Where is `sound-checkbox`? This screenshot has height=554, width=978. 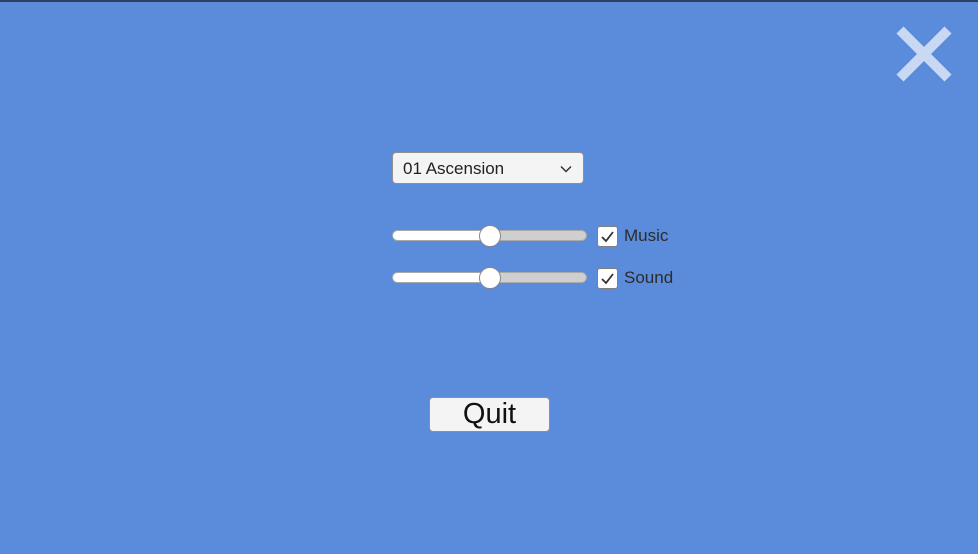 sound-checkbox is located at coordinates (607, 278).